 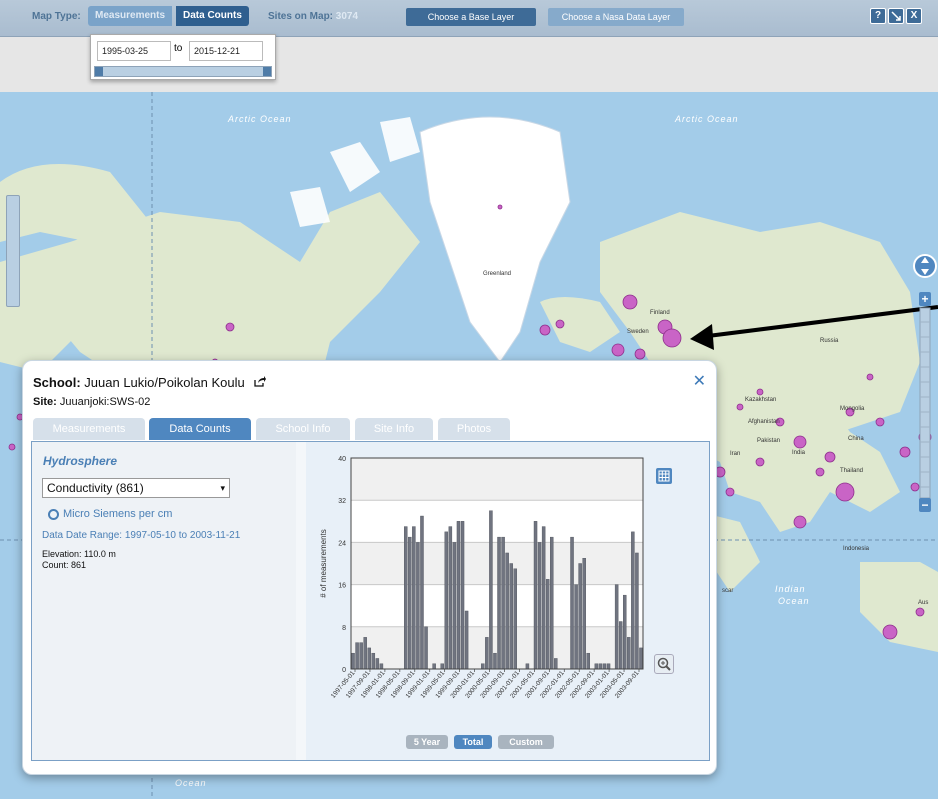 I want to click on y-tick-label: 8, so click(x=344, y=628).